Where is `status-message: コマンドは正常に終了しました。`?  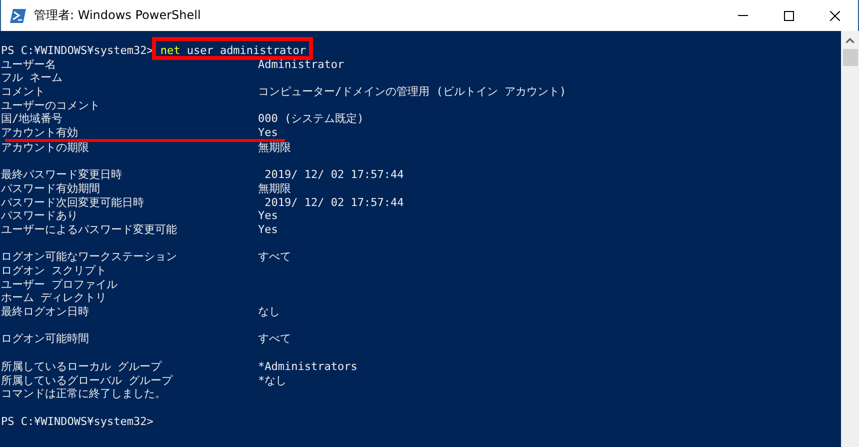 status-message: コマンドは正常に終了しました。 is located at coordinates (83, 394).